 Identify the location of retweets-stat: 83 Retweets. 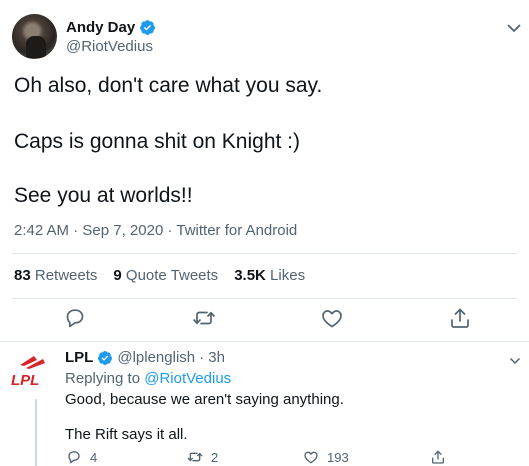
(55, 275).